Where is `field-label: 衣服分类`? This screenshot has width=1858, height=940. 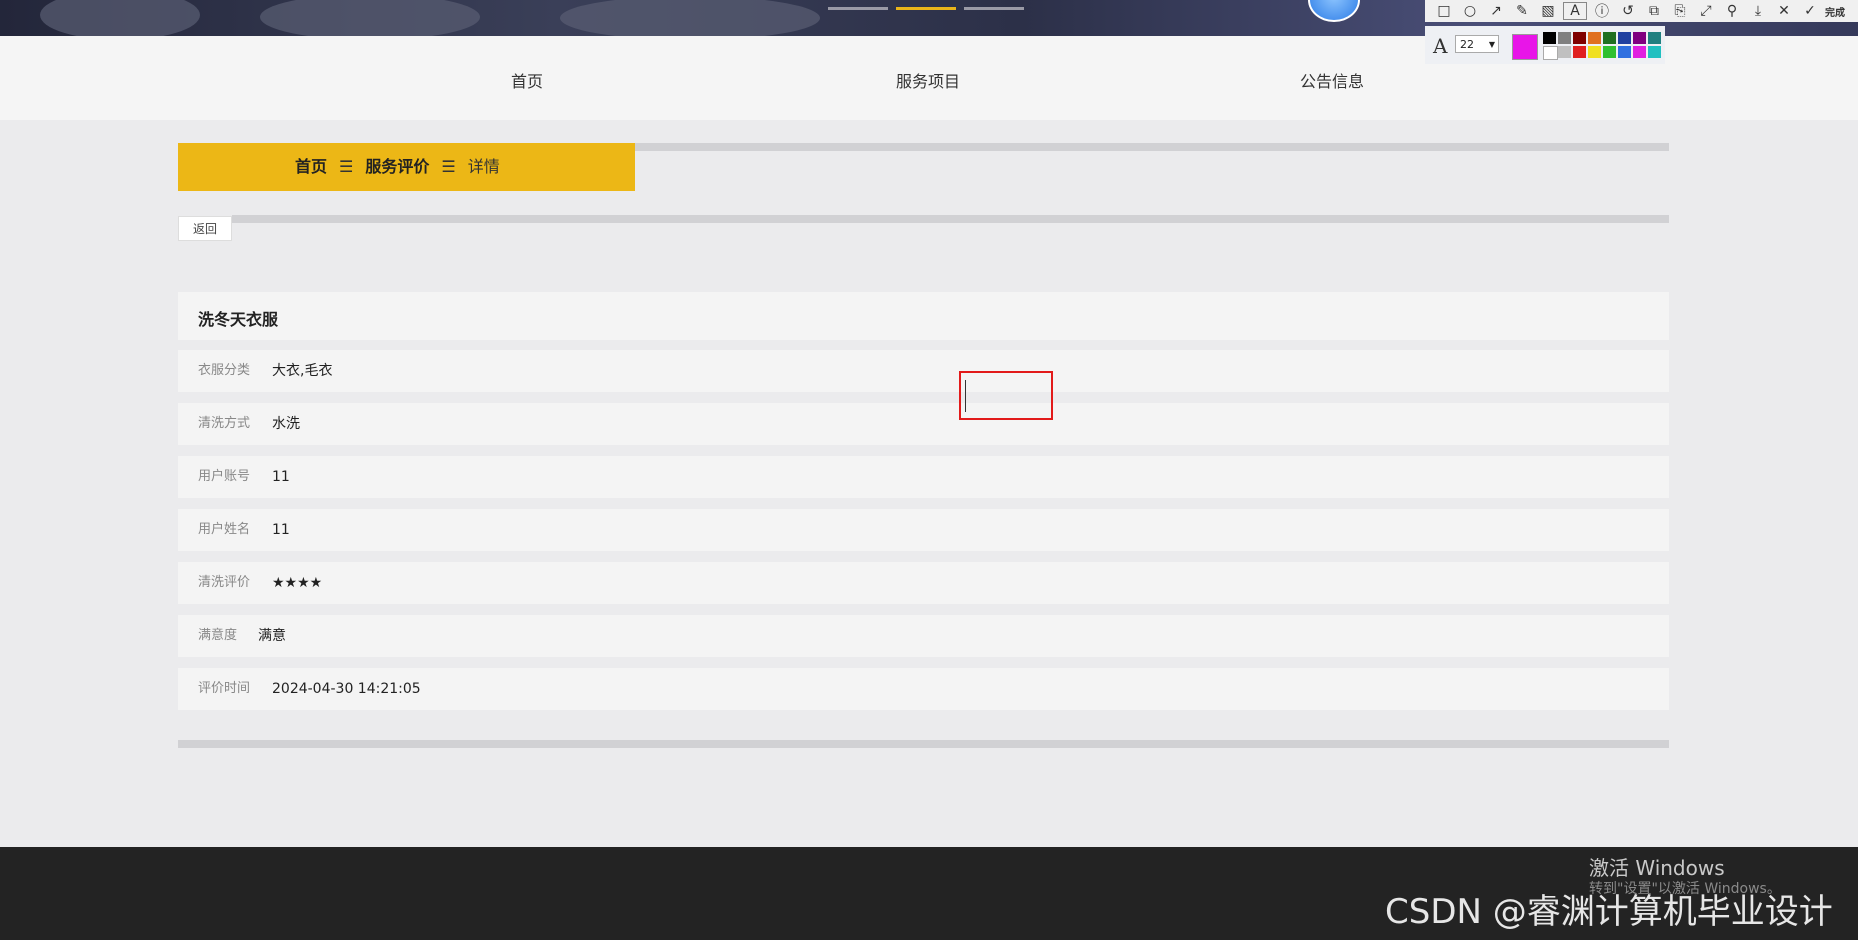
field-label: 衣服分类 is located at coordinates (224, 370).